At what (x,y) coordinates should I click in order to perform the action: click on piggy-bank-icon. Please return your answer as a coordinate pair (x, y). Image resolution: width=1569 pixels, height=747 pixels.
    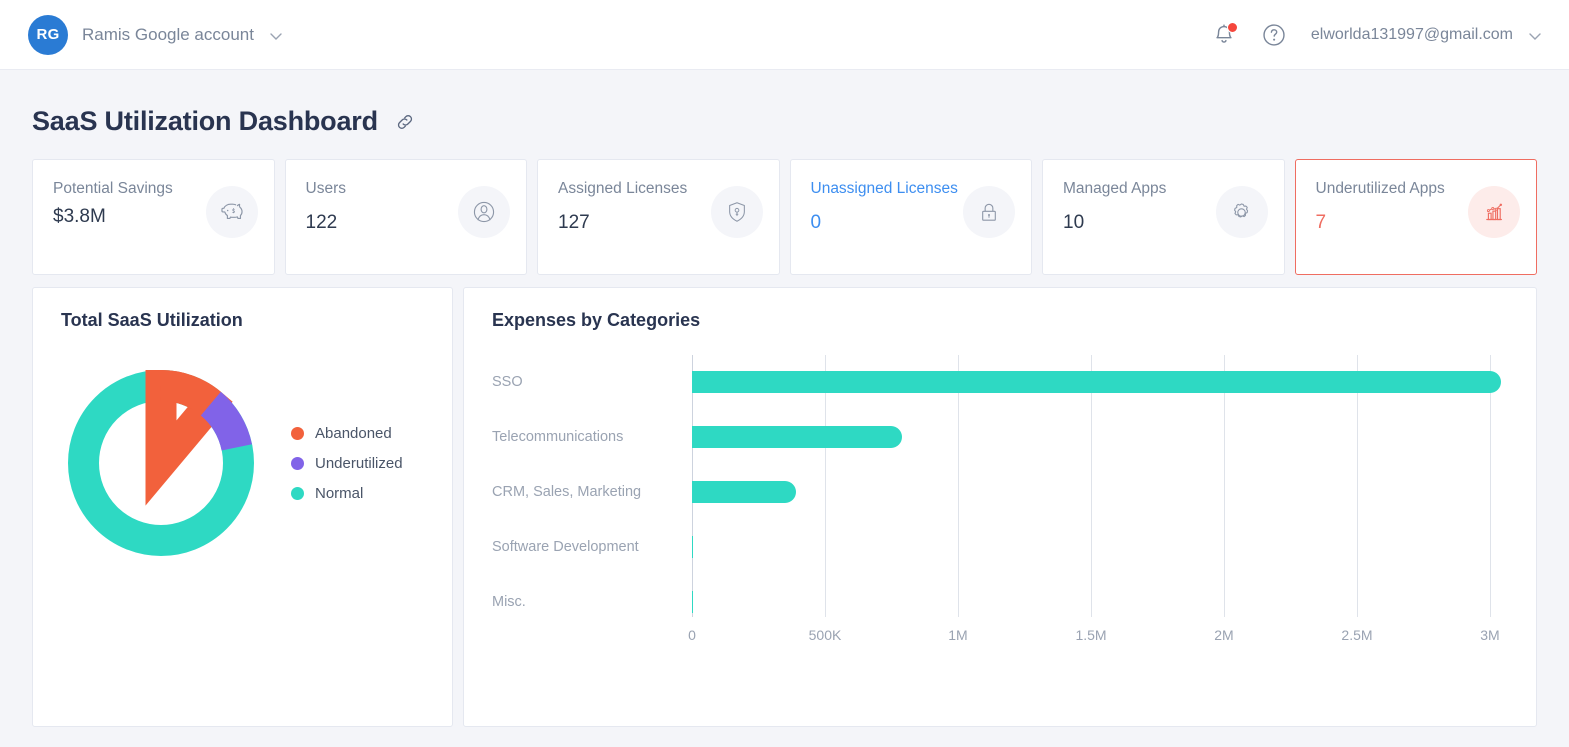
    Looking at the image, I should click on (231, 212).